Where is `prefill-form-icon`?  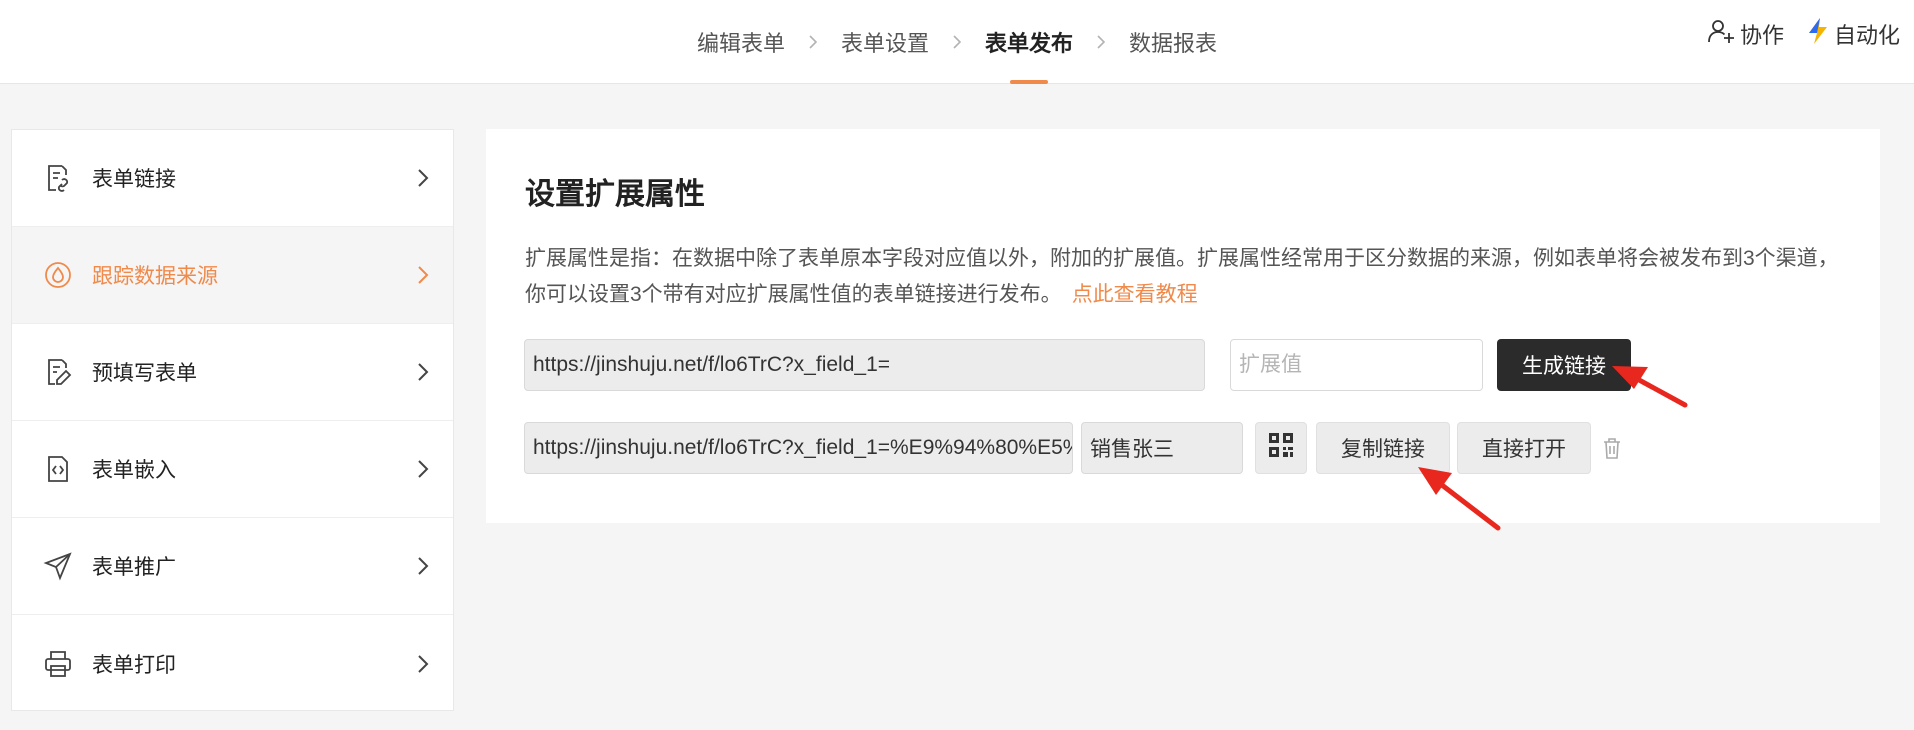 prefill-form-icon is located at coordinates (58, 372).